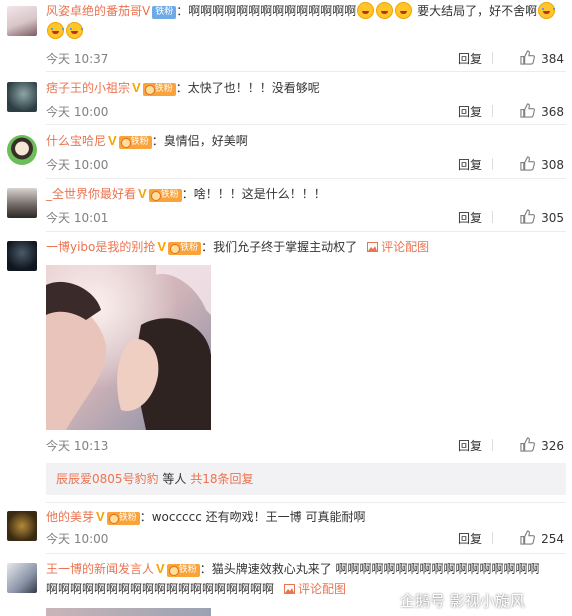 The image size is (572, 616). What do you see at coordinates (100, 569) in the screenshot?
I see `username: 王一博的新闻发言人` at bounding box center [100, 569].